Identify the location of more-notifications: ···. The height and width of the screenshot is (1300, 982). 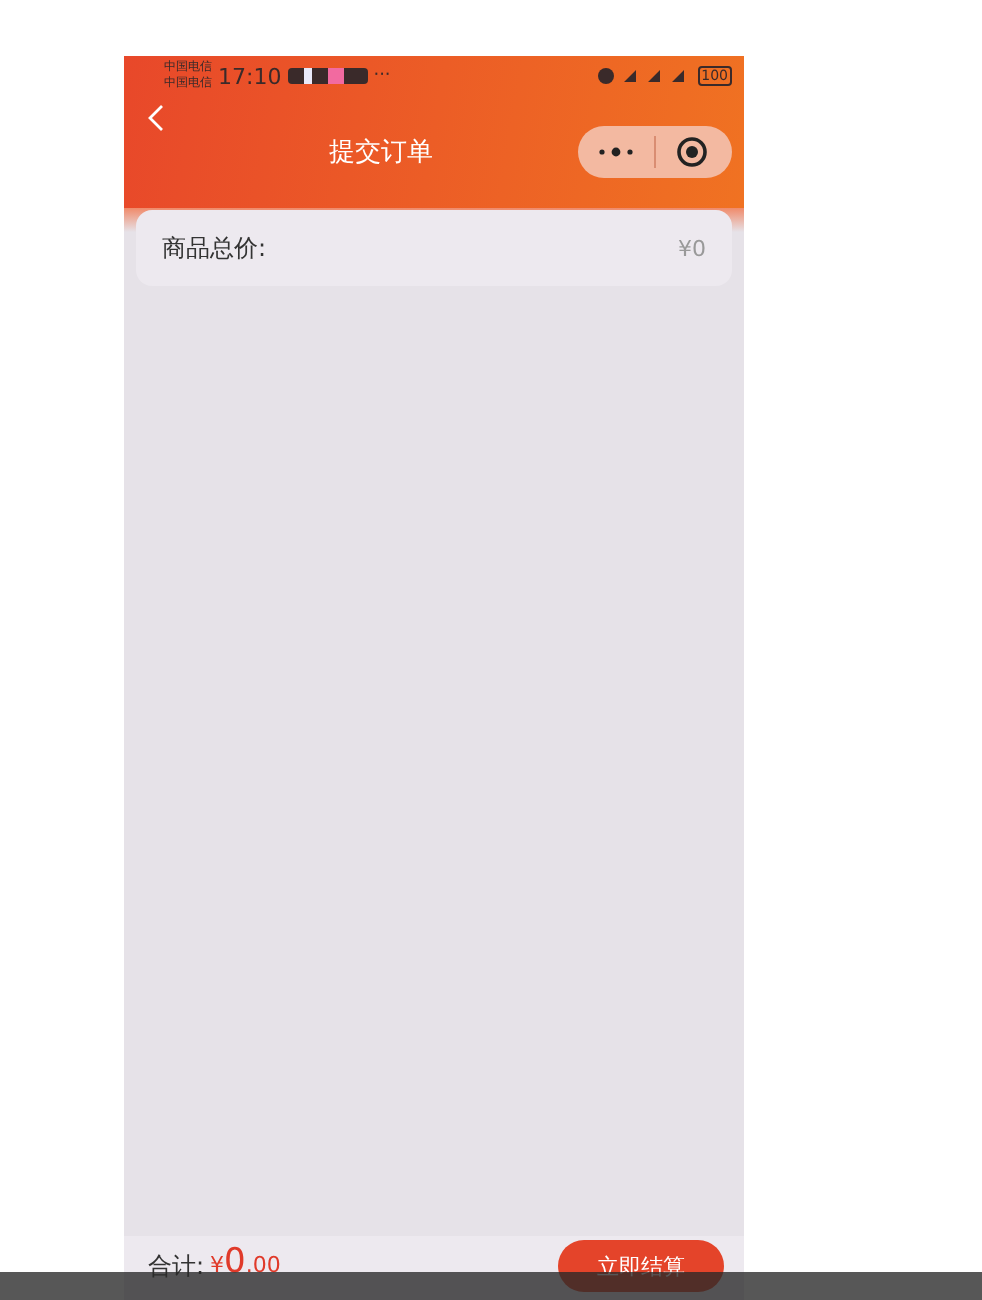
(382, 76).